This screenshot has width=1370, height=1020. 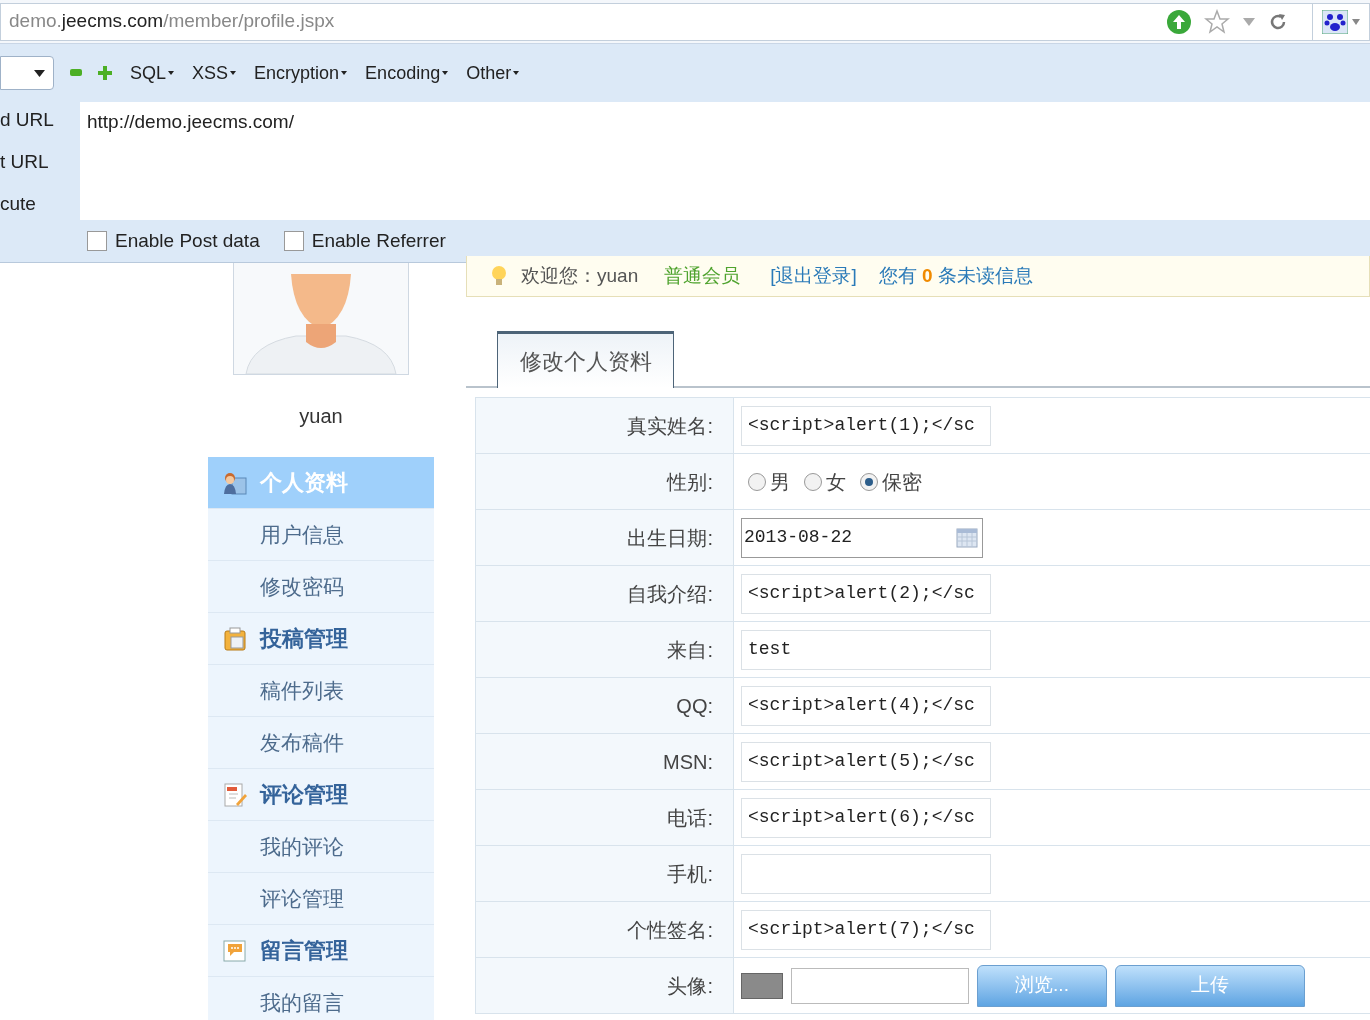 What do you see at coordinates (321, 691) in the screenshot?
I see `sidebar-item: 稿件列表` at bounding box center [321, 691].